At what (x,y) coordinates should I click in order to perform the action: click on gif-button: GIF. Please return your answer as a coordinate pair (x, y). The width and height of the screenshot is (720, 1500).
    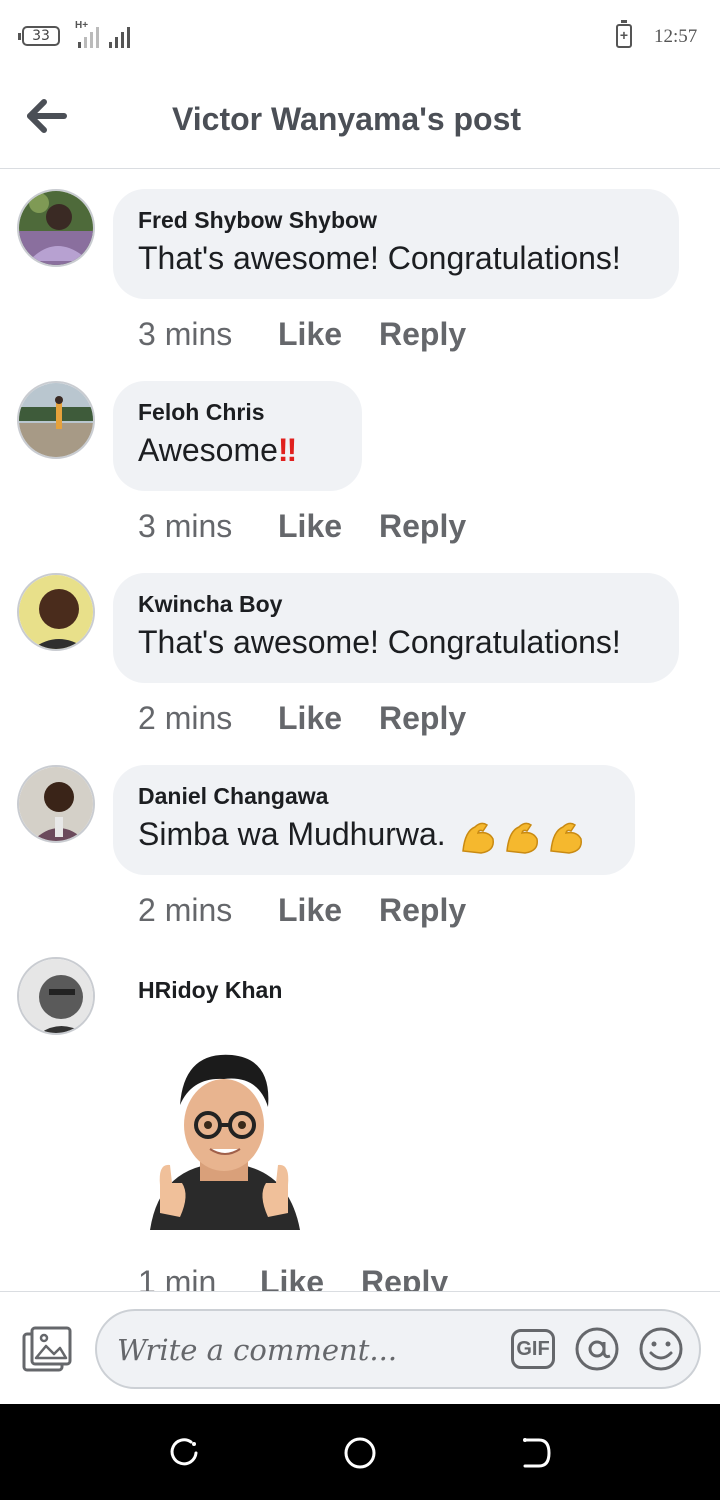
    Looking at the image, I should click on (533, 1349).